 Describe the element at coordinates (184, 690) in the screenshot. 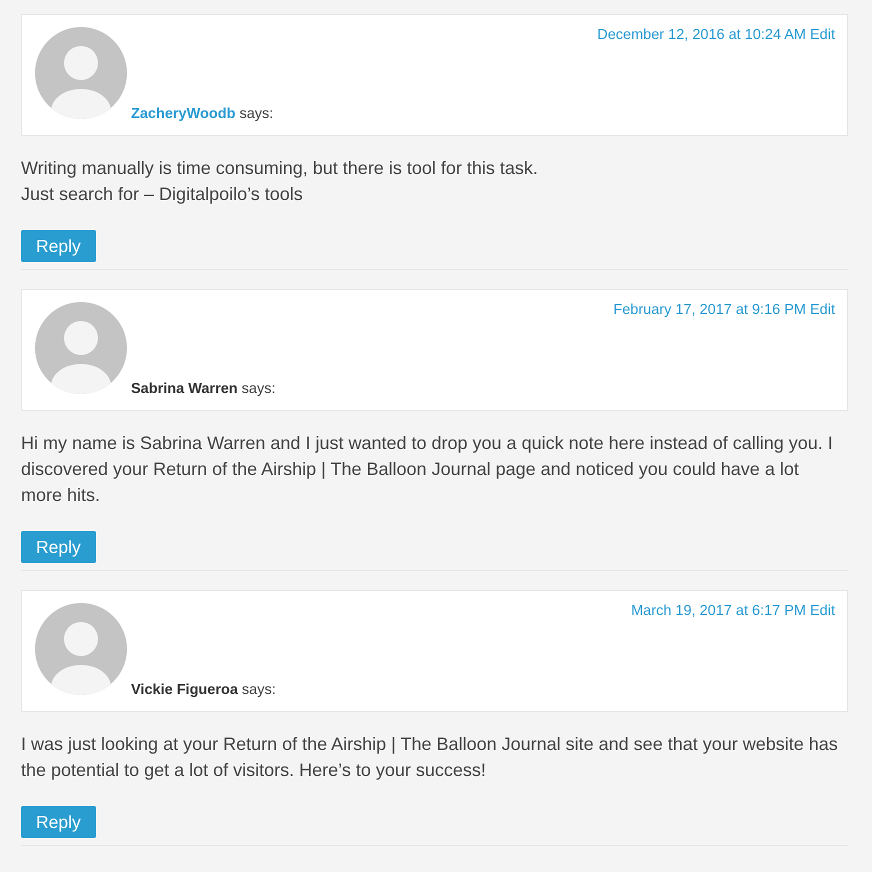

I see `author-name: Vickie Figueroa` at that location.